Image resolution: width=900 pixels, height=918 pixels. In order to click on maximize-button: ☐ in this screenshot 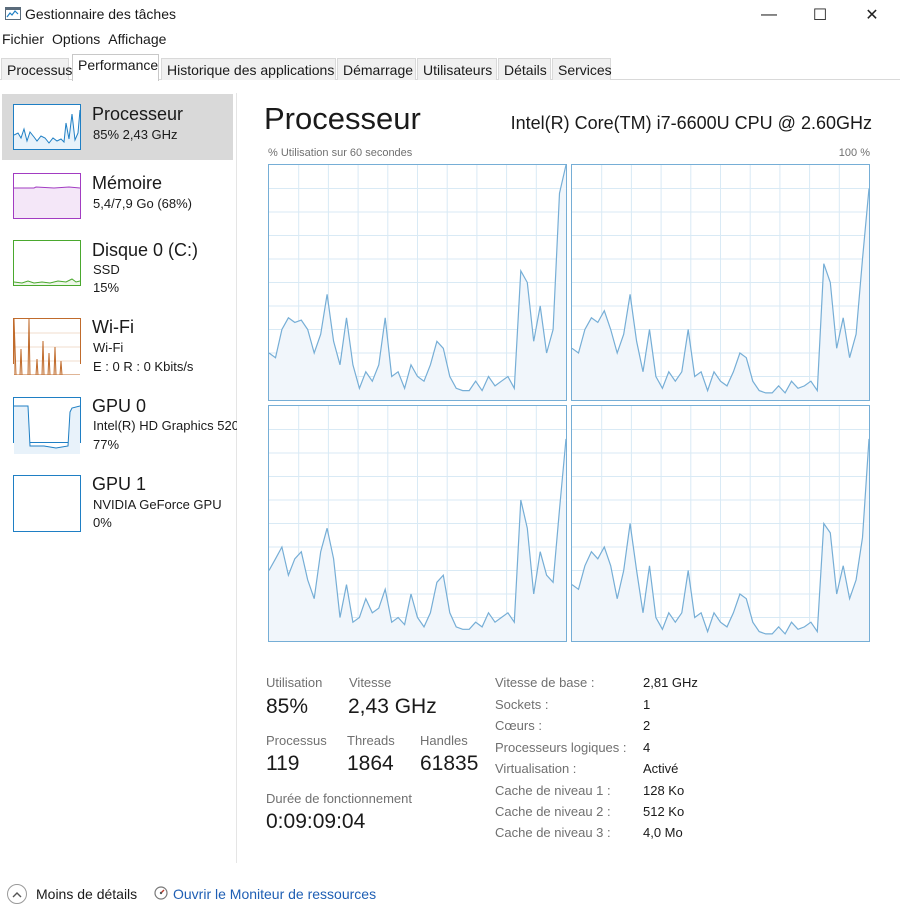, I will do `click(820, 15)`.